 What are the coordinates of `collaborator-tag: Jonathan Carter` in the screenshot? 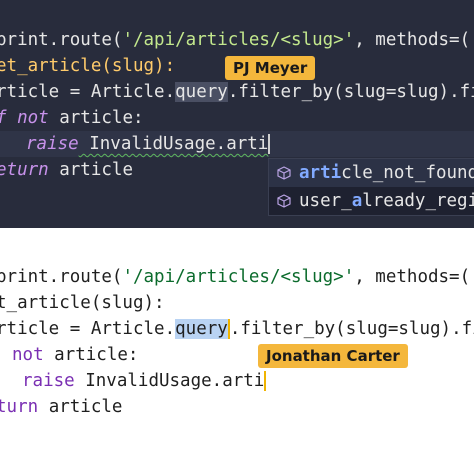 It's located at (333, 356).